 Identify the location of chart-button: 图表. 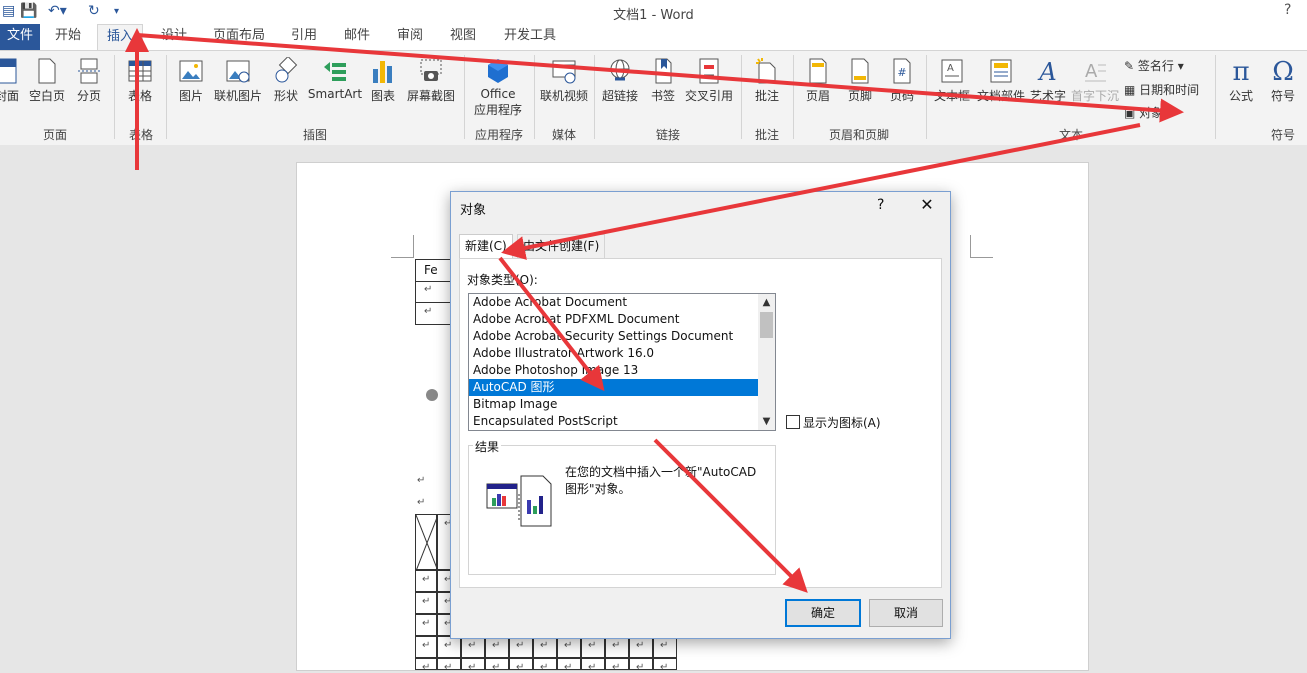
(383, 80).